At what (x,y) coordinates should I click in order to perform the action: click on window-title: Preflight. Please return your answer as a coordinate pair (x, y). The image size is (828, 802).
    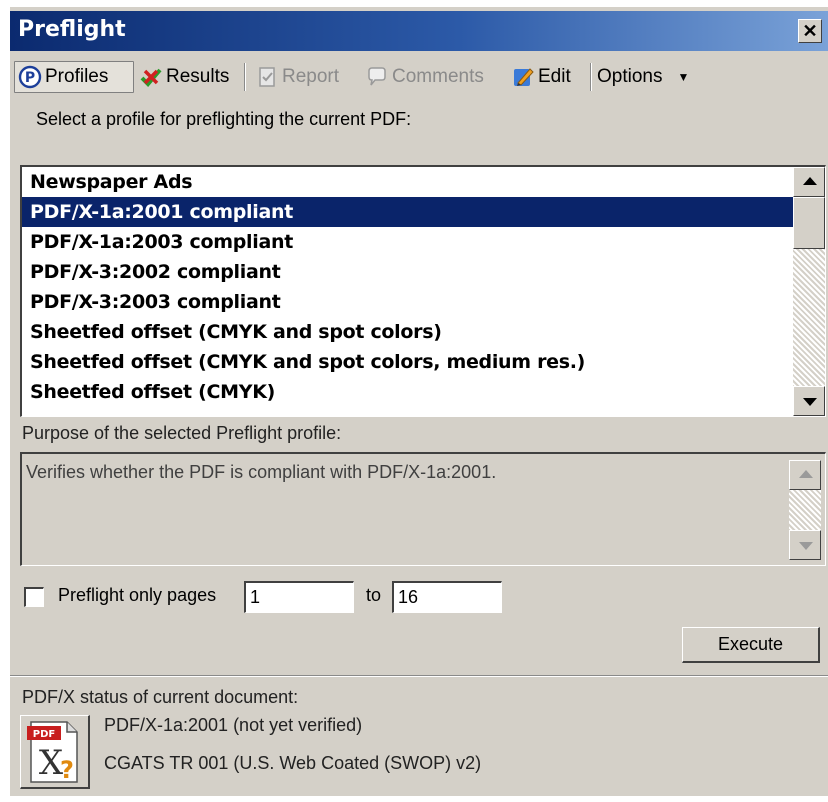
    Looking at the image, I should click on (72, 29).